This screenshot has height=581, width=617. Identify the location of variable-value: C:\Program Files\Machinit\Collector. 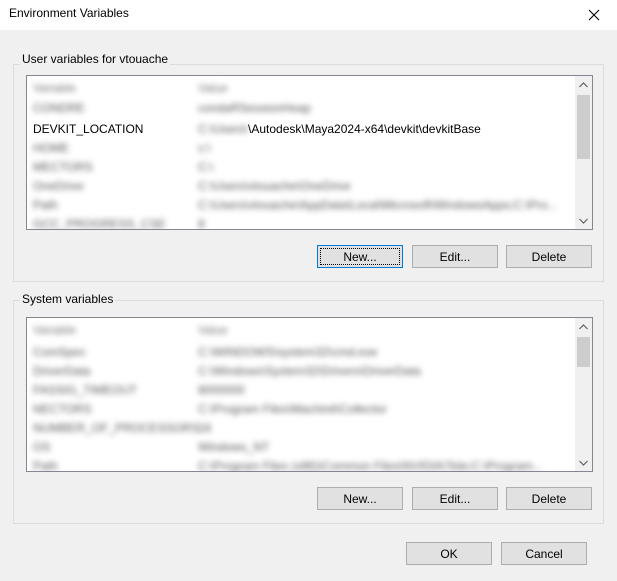
(292, 409).